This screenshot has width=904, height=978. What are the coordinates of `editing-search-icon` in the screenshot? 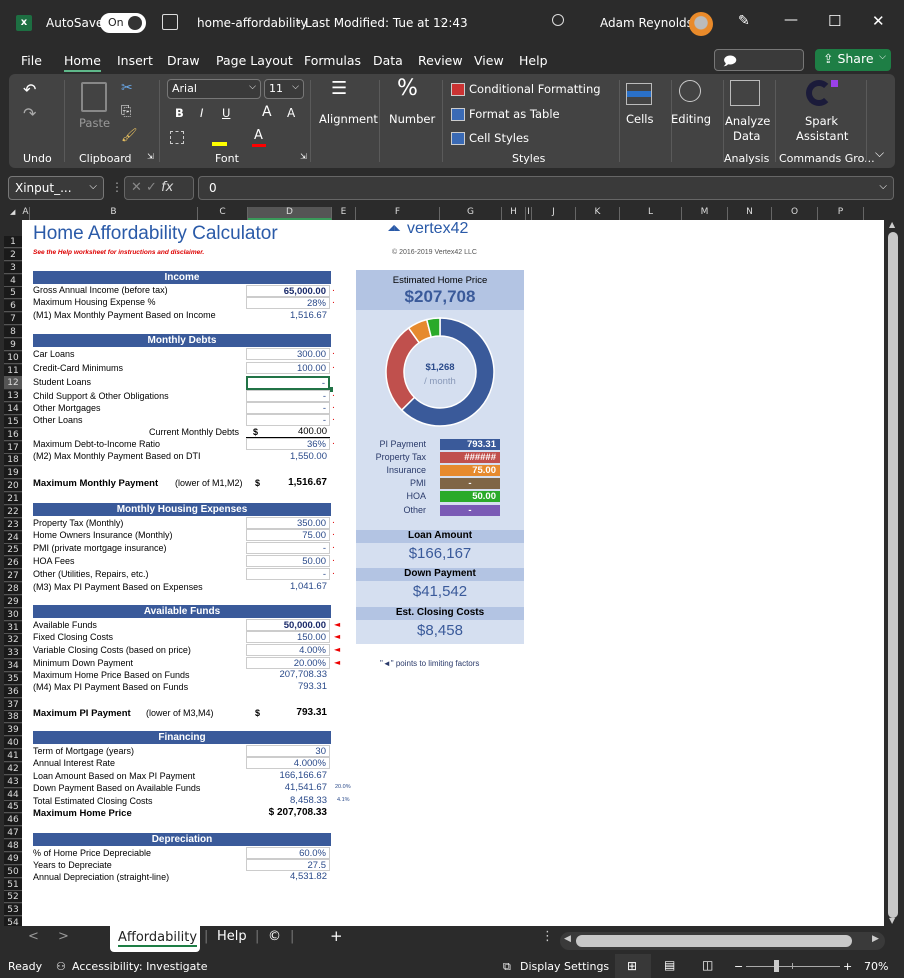 It's located at (690, 91).